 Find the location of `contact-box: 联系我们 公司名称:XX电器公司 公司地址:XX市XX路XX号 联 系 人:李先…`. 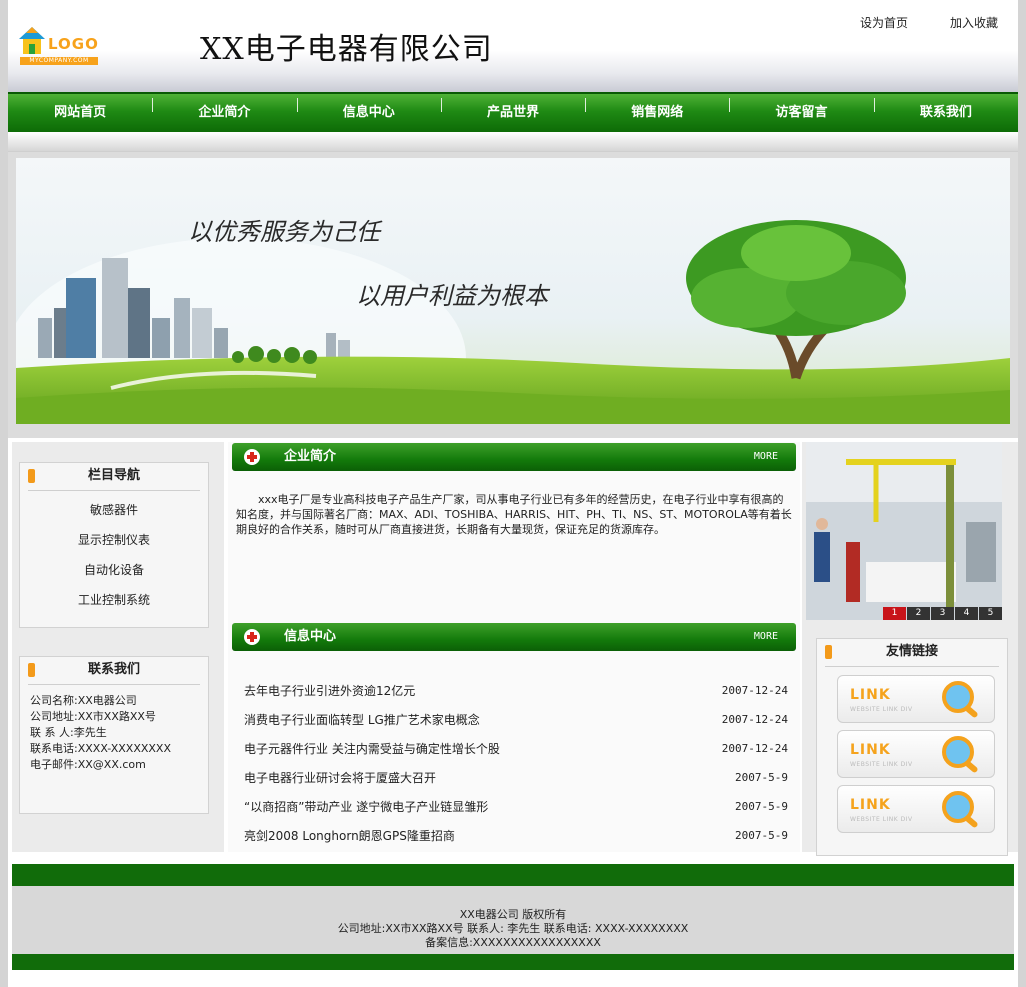

contact-box: 联系我们 公司名称:XX电器公司 公司地址:XX市XX路XX号 联 系 人:李先… is located at coordinates (114, 735).